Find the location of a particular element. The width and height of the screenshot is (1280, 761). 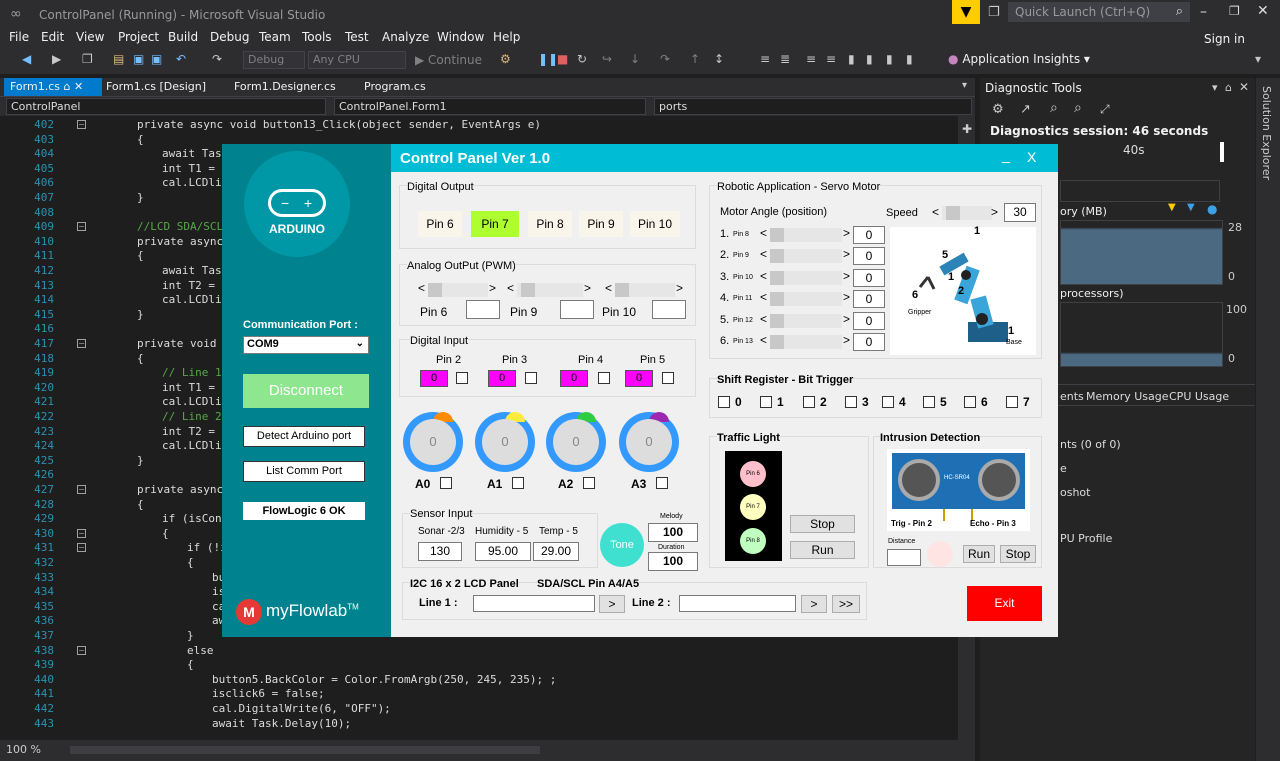

code-line: if (isConn is located at coordinates (195, 518).